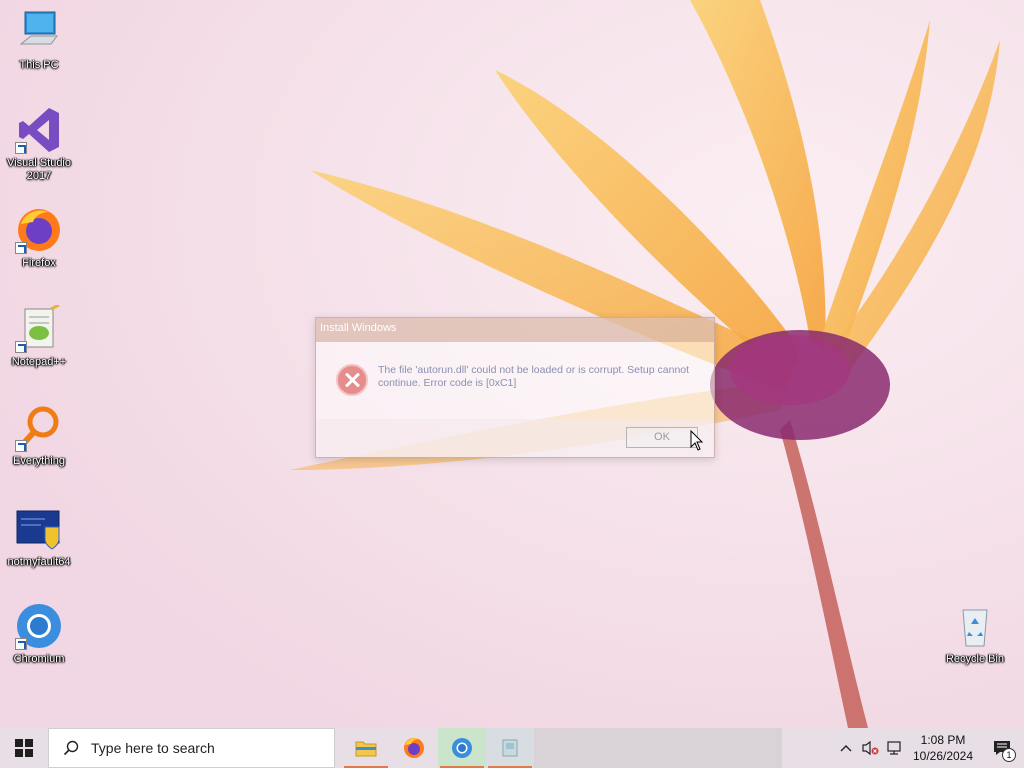 This screenshot has height=768, width=1024. I want to click on notmyfault-icon, so click(39, 529).